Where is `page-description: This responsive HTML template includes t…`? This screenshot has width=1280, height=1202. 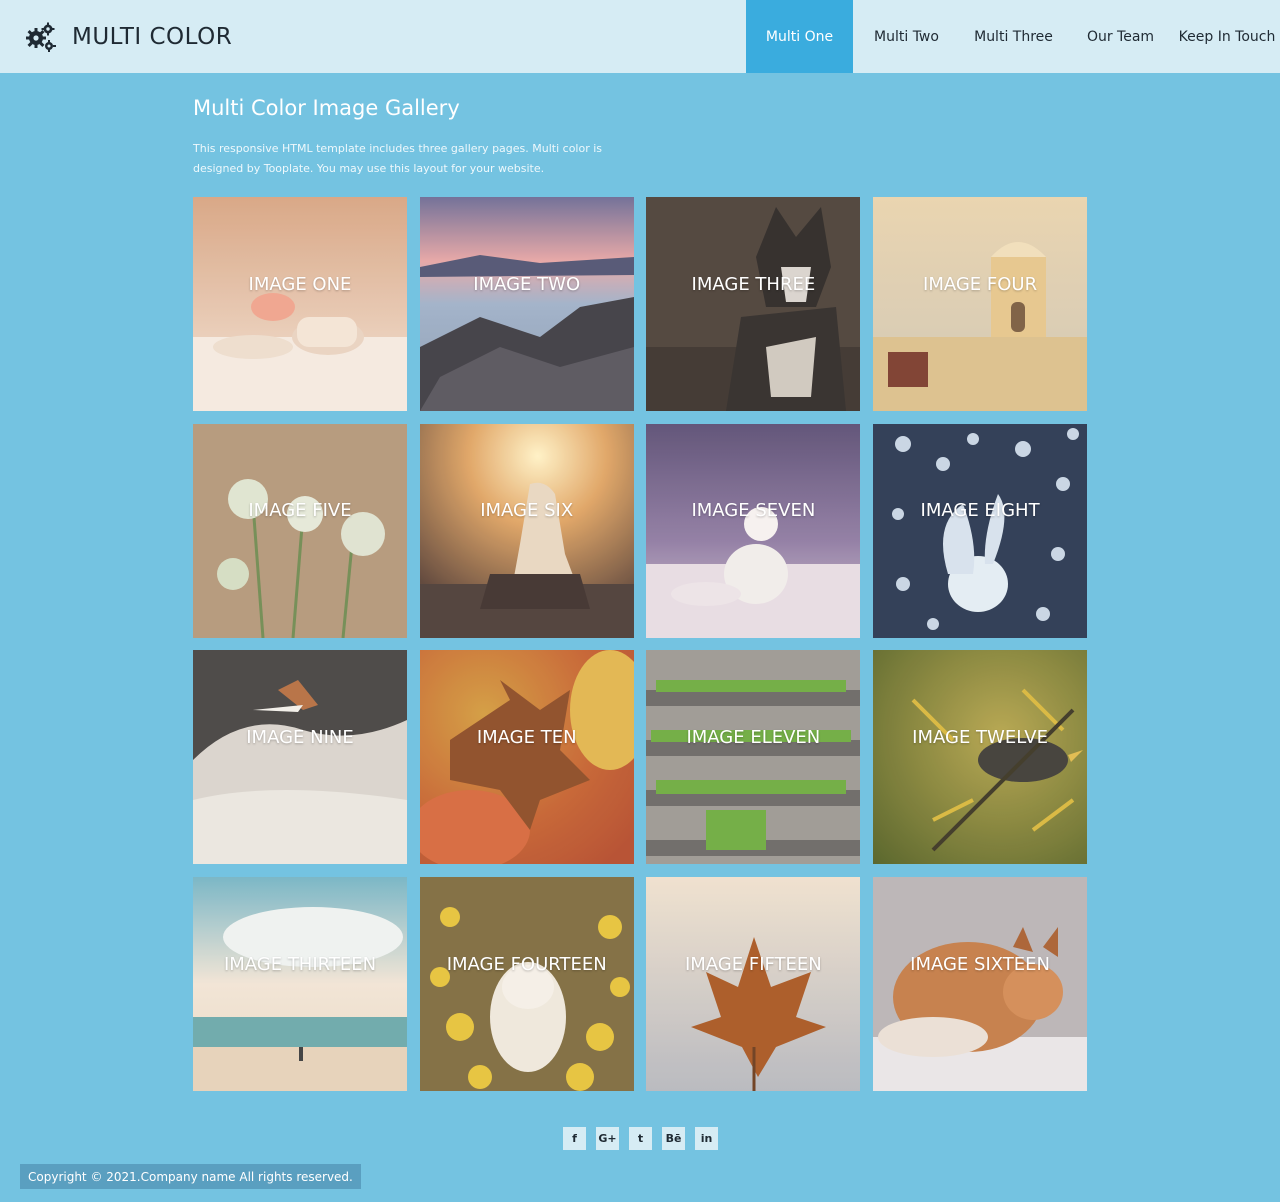 page-description: This responsive HTML template includes t… is located at coordinates (398, 158).